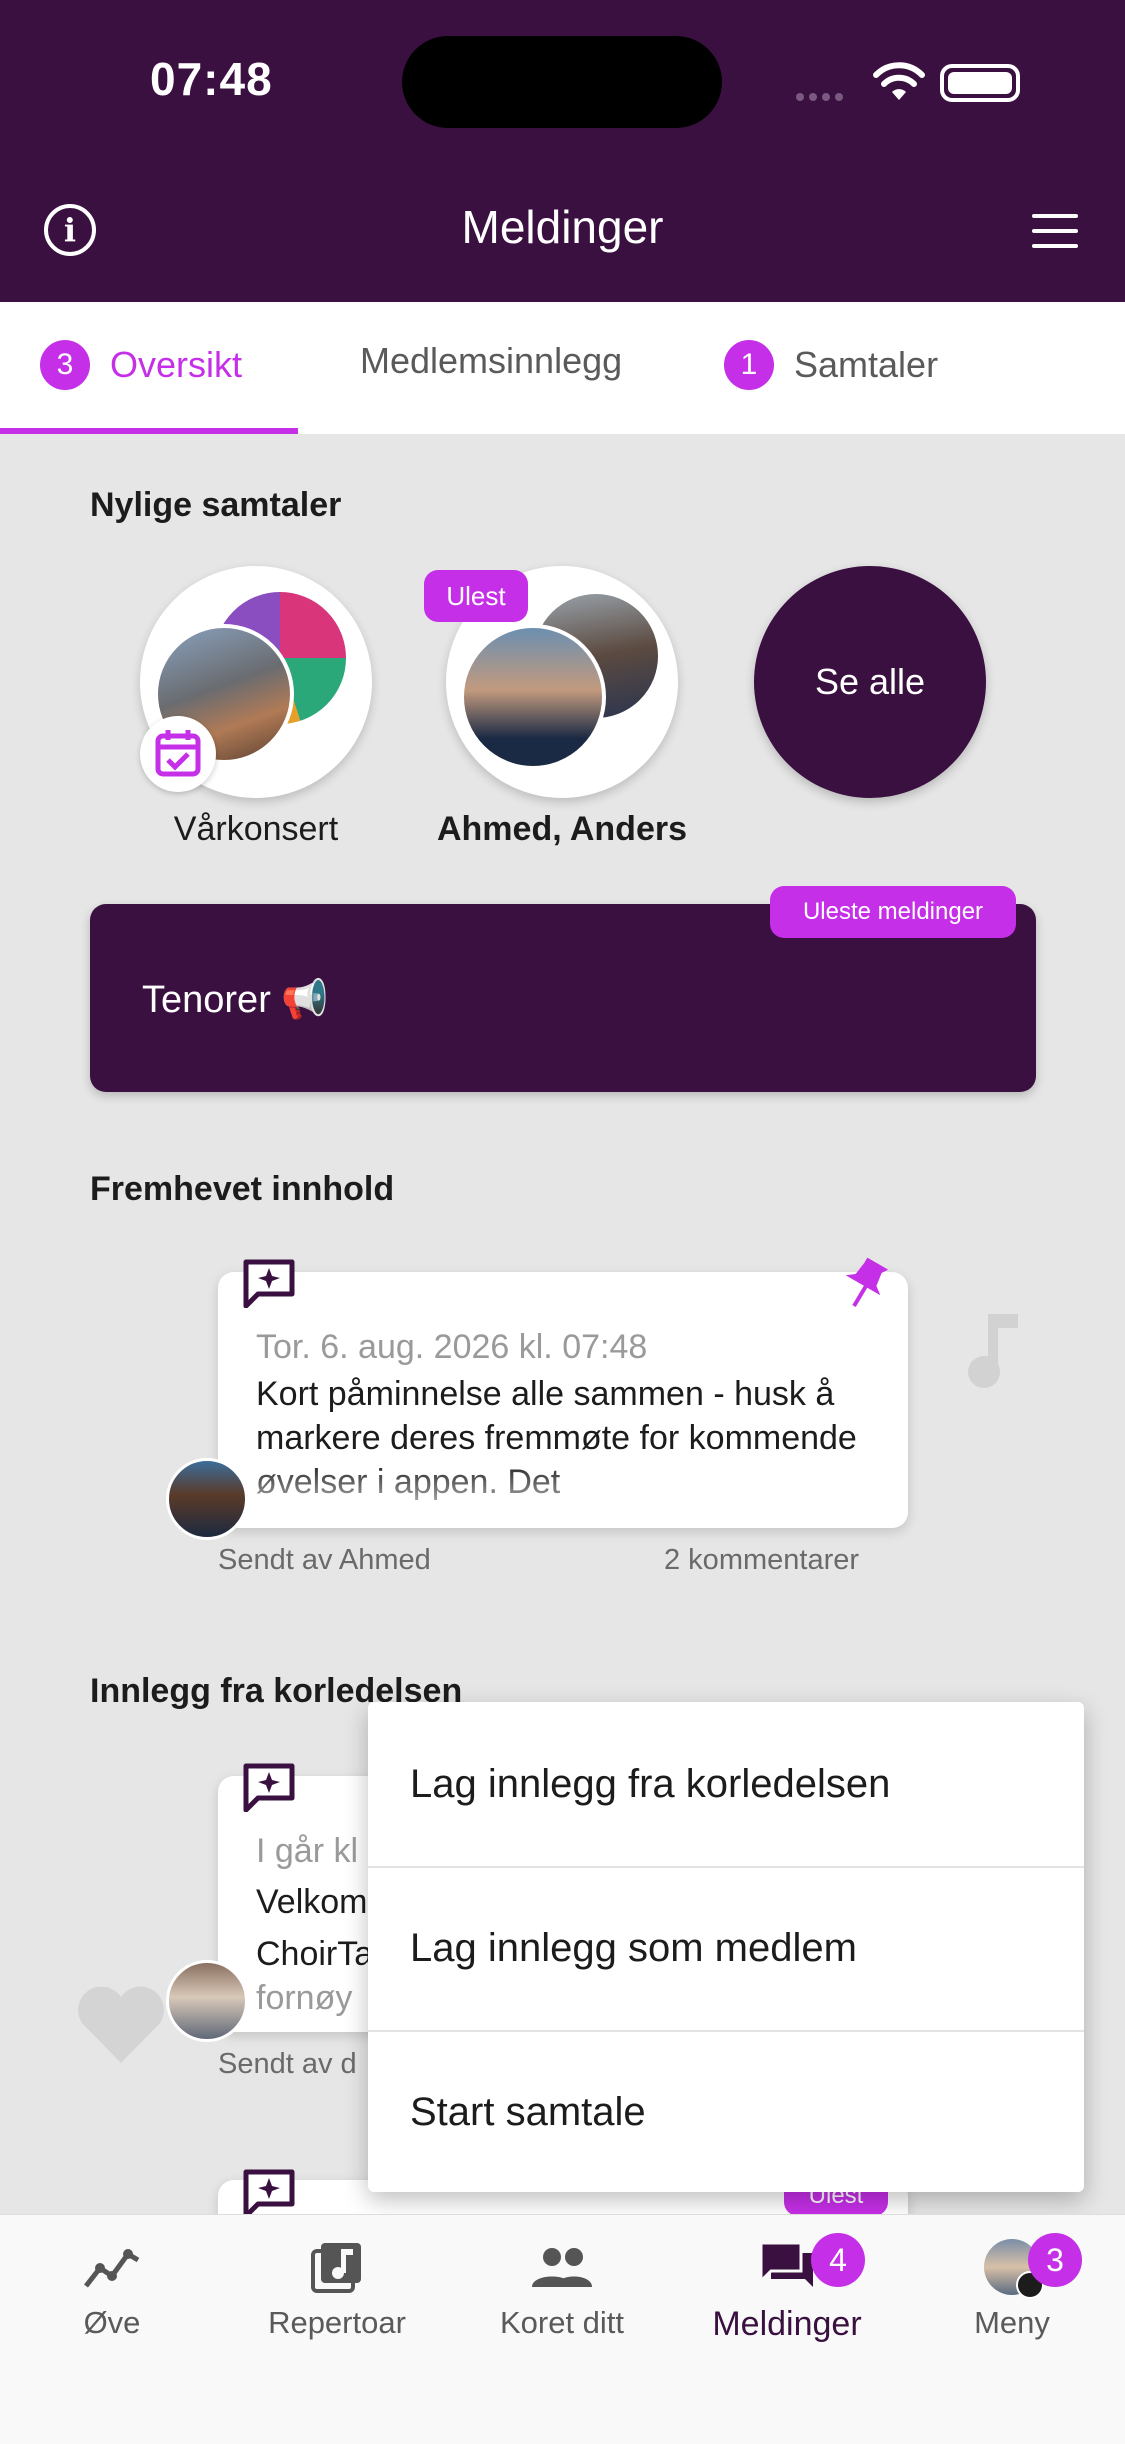 Image resolution: width=1125 pixels, height=2444 pixels. What do you see at coordinates (476, 596) in the screenshot?
I see `unread-badge: Ulest` at bounding box center [476, 596].